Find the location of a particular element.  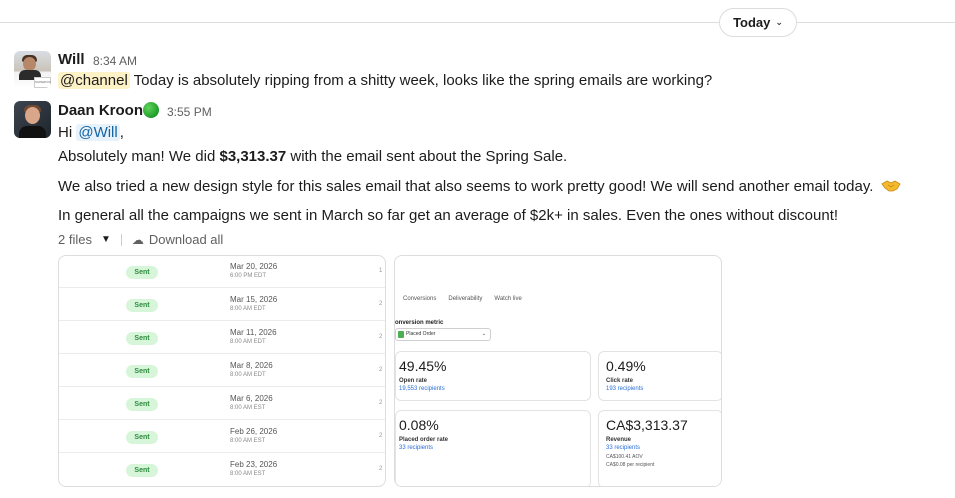

attachments-toolbar: 2 files ▼ ☁ Download all is located at coordinates (140, 239).